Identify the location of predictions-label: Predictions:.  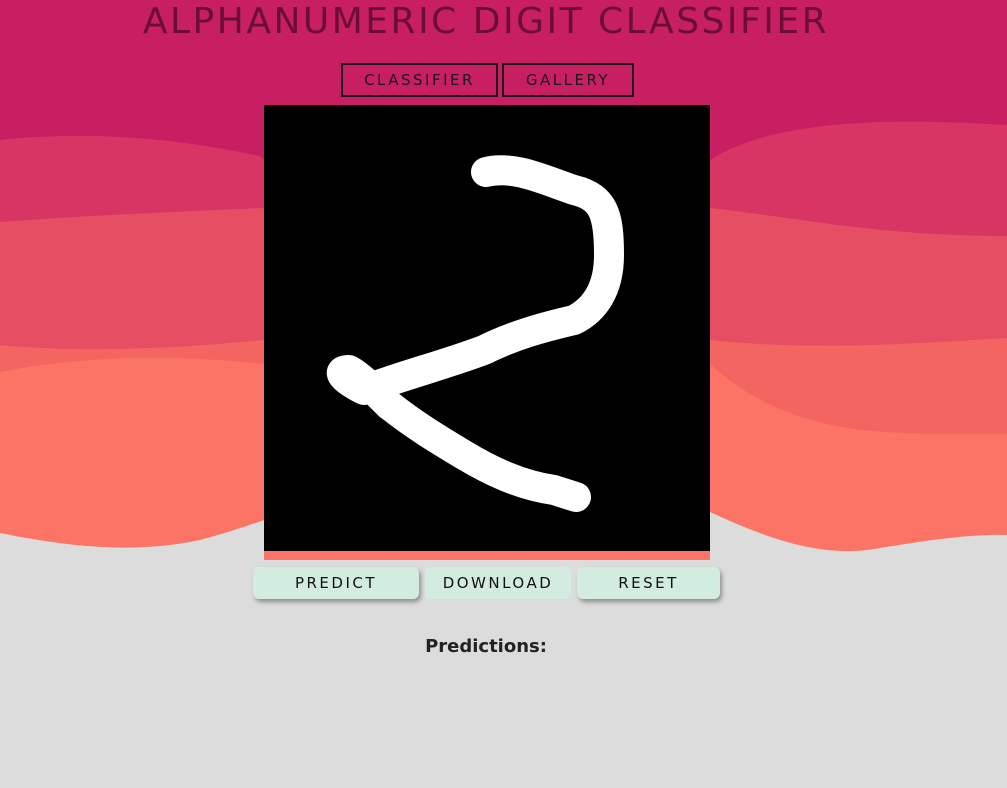
(486, 646).